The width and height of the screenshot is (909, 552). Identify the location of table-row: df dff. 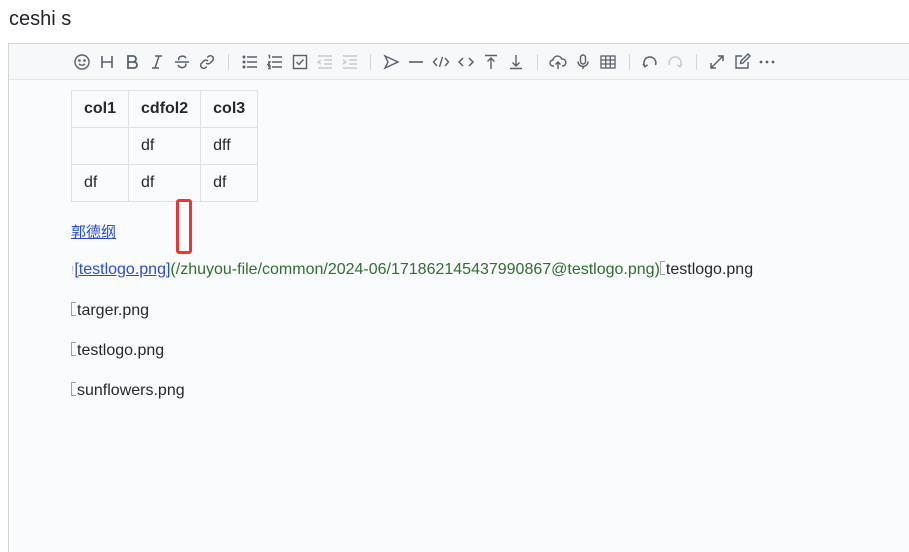
(164, 146).